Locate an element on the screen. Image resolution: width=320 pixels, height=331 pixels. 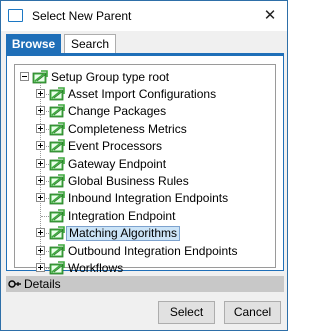
tree-node-label: Change Packages is located at coordinates (117, 111).